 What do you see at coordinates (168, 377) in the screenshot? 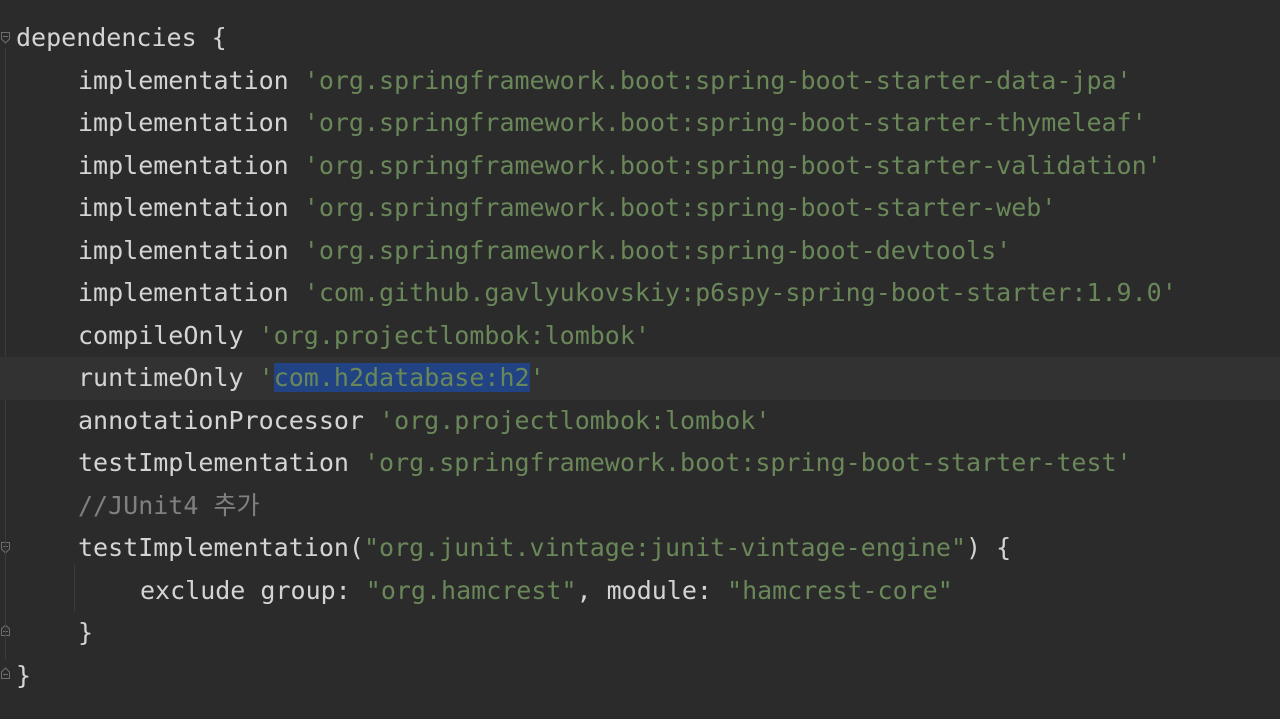
I see `code-token: runtimeOnly` at bounding box center [168, 377].